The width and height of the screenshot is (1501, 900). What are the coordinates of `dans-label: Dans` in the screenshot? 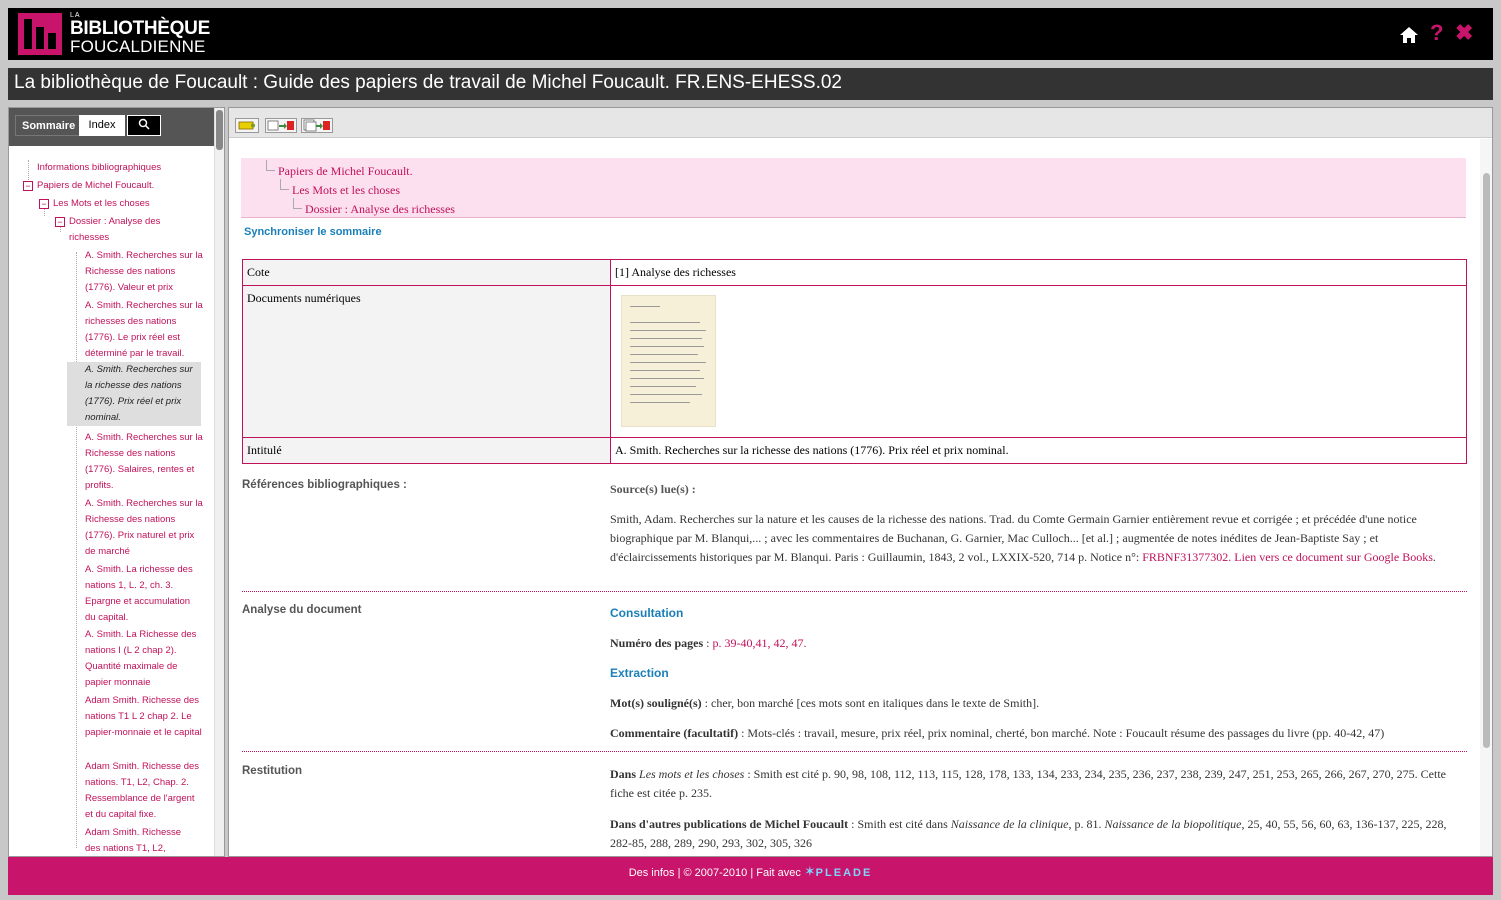 It's located at (623, 774).